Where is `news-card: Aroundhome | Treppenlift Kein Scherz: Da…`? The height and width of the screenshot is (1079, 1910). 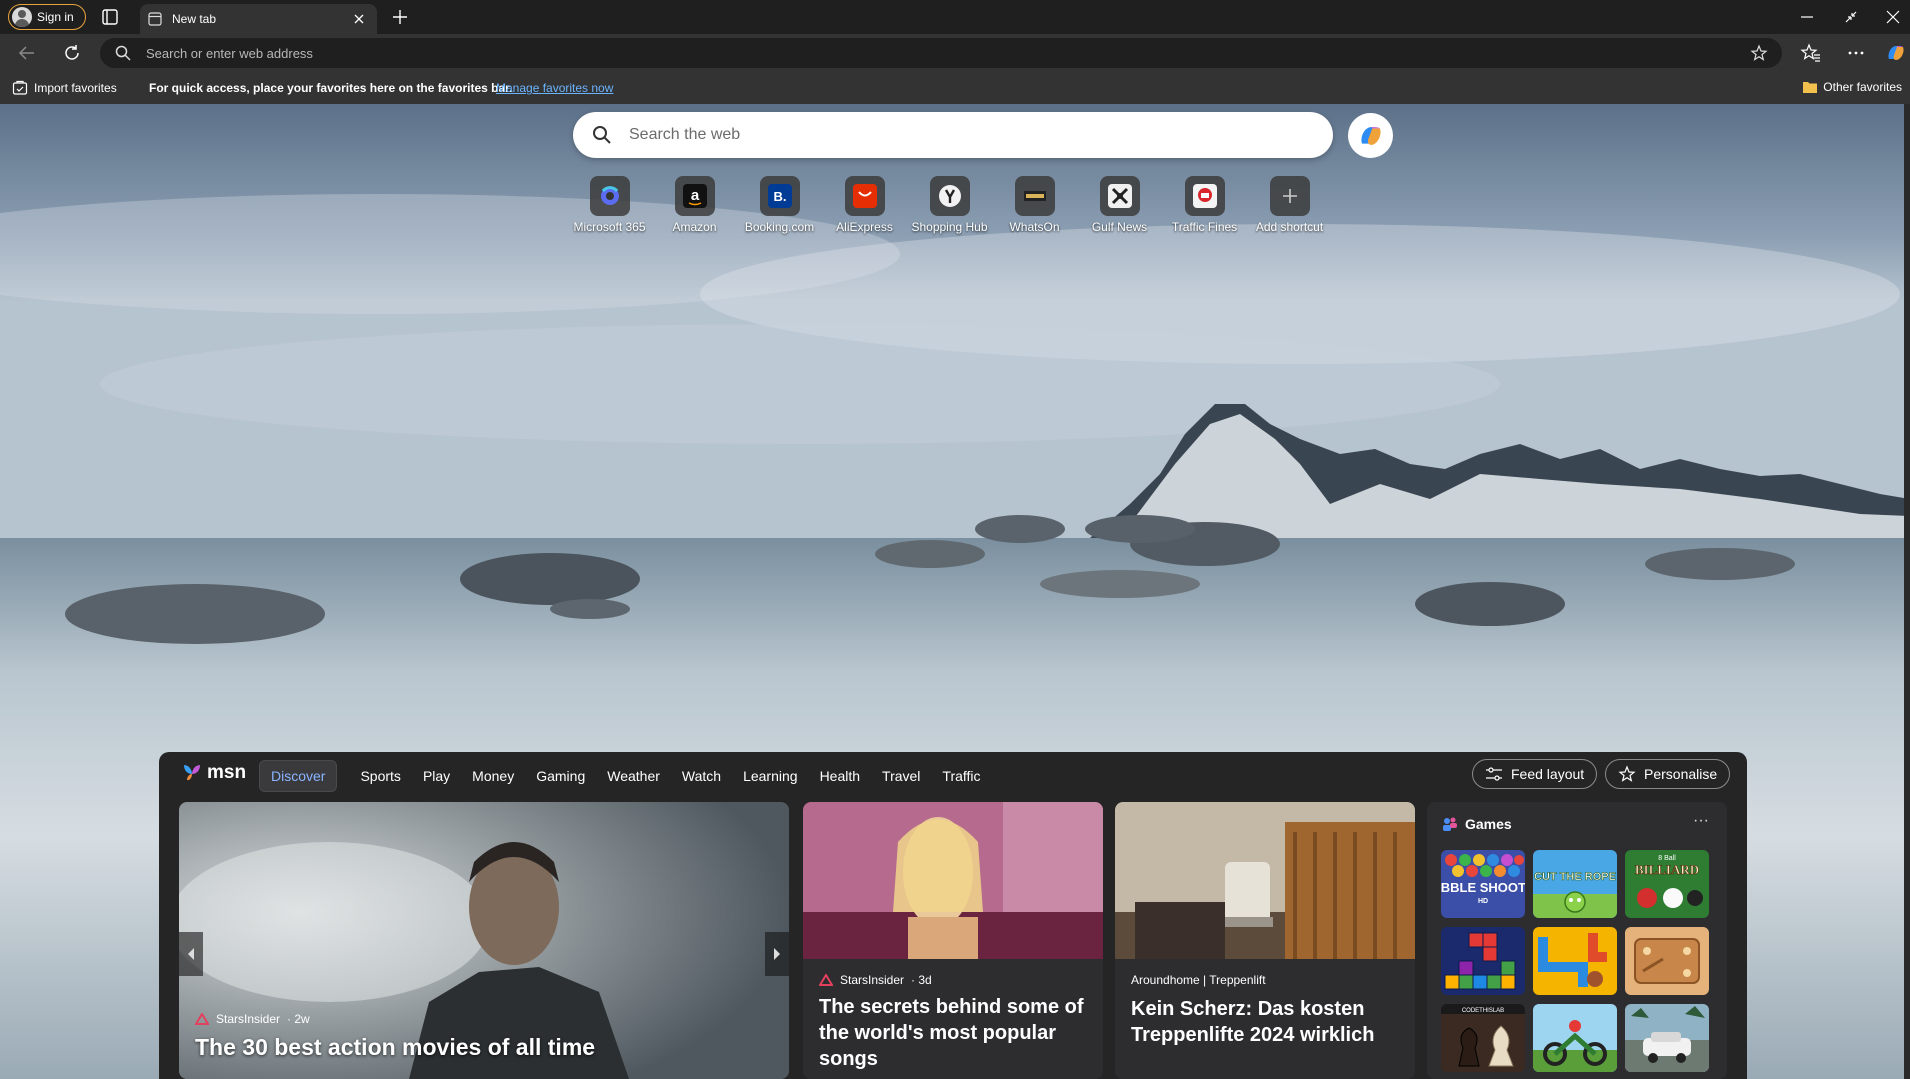 news-card: Aroundhome | Treppenlift Kein Scherz: Da… is located at coordinates (1265, 940).